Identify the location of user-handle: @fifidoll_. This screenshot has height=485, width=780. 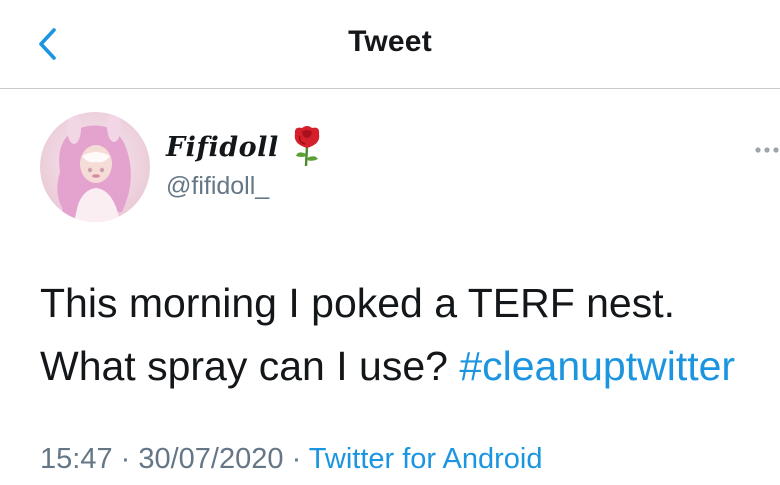
(217, 186).